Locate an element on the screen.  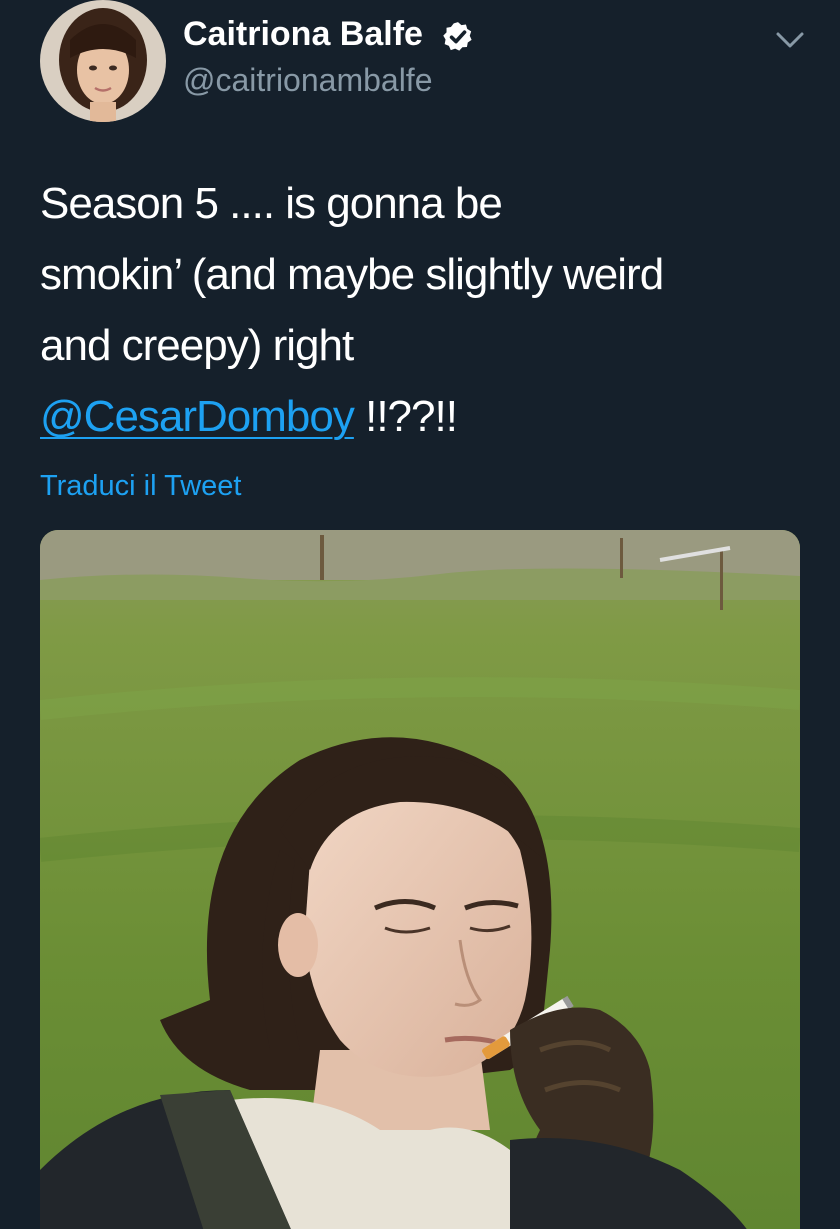
tweet-text-line: smokin’ (and maybe slightly weird is located at coordinates (352, 274).